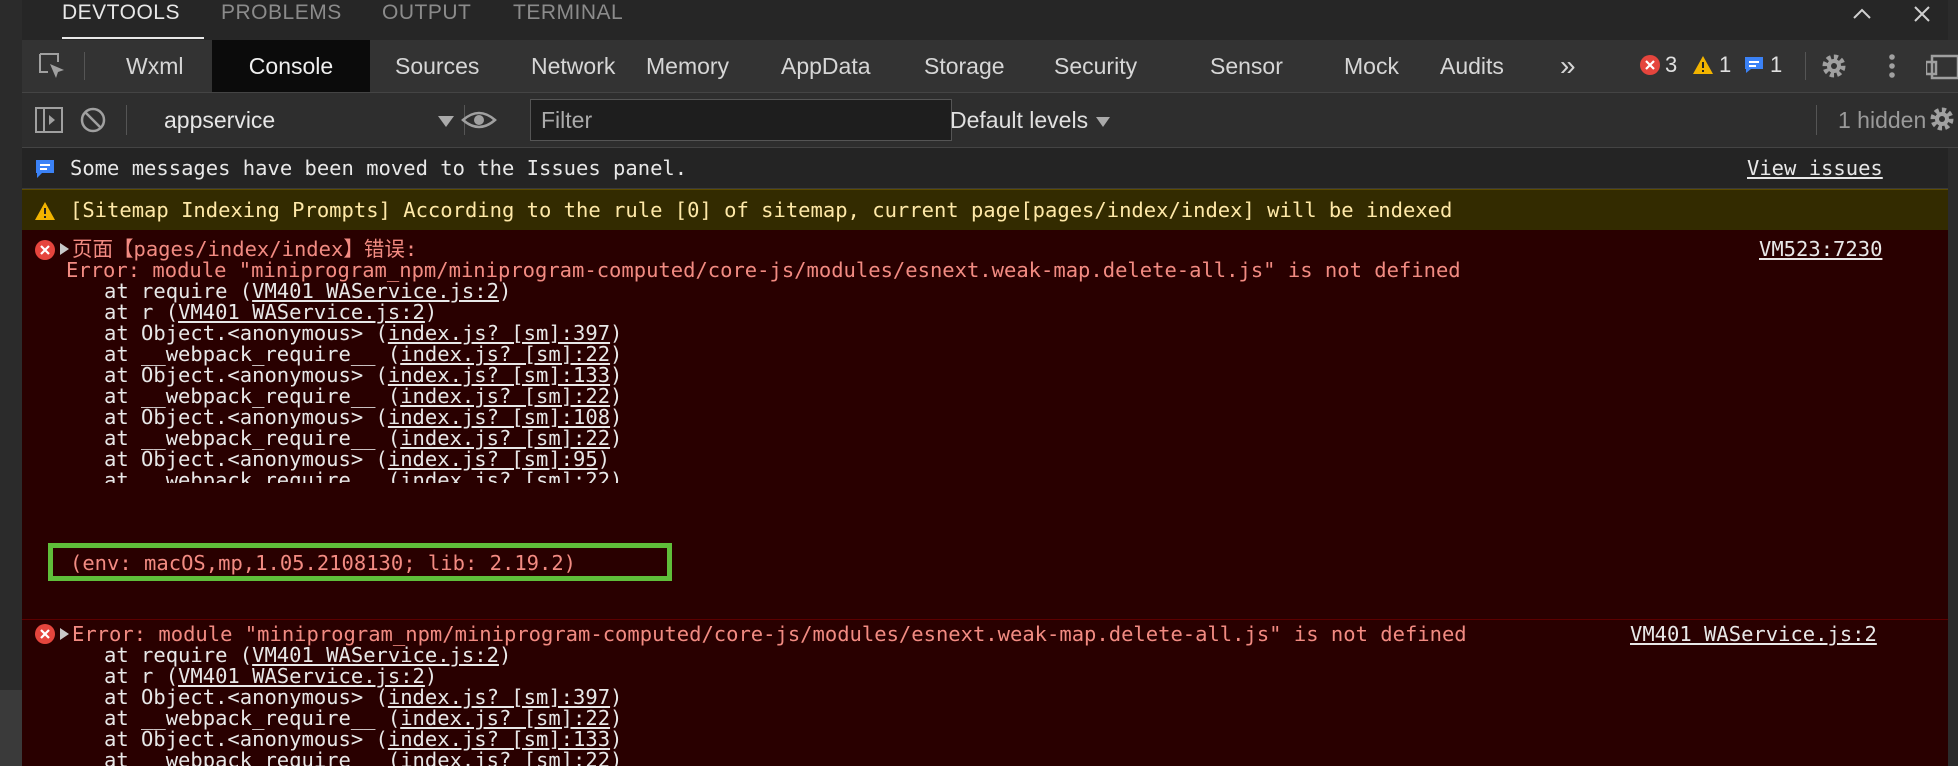  Describe the element at coordinates (1834, 66) in the screenshot. I see `gear-icon` at that location.